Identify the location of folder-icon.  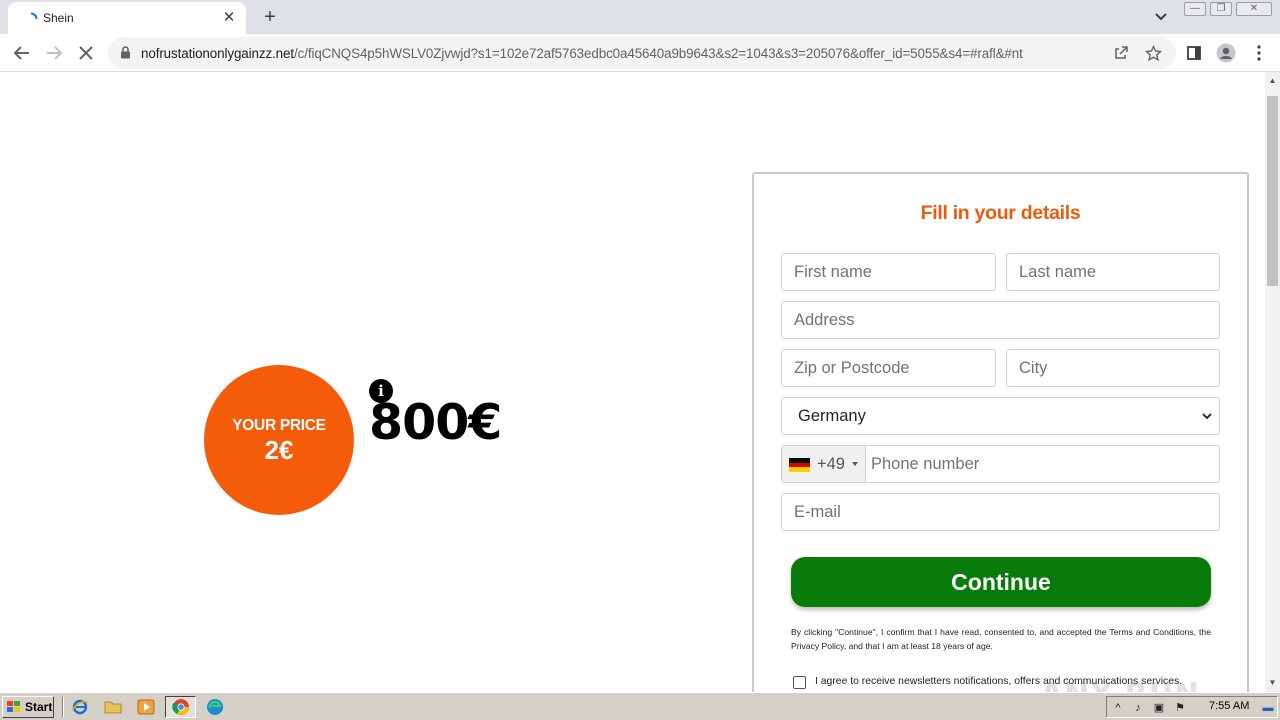
(113, 707).